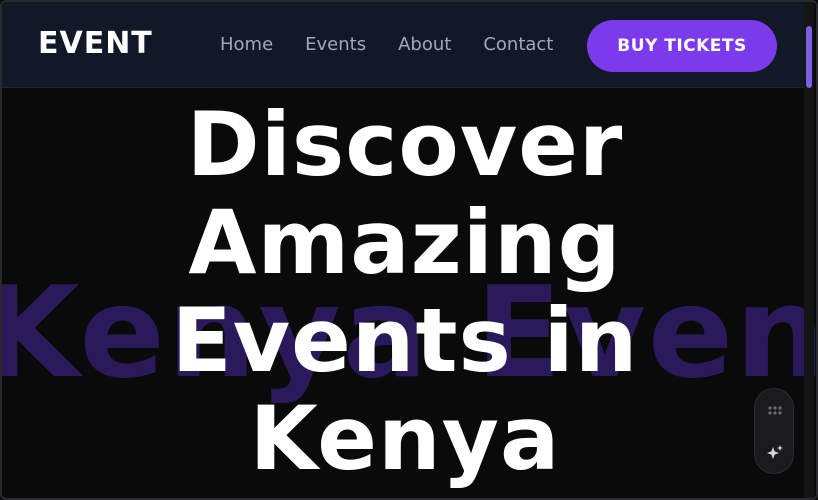 The image size is (818, 500). What do you see at coordinates (246, 44) in the screenshot?
I see `nav-link-home: Home` at bounding box center [246, 44].